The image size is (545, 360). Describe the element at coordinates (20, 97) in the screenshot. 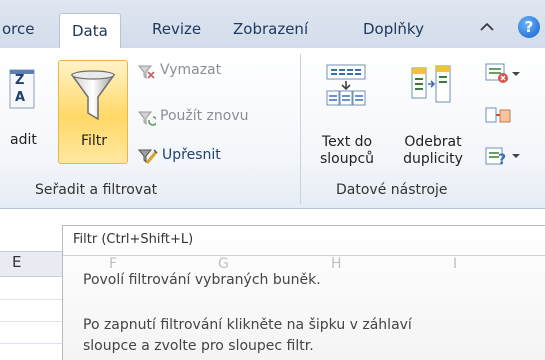

I see `sort-icon-letter-a: A` at that location.